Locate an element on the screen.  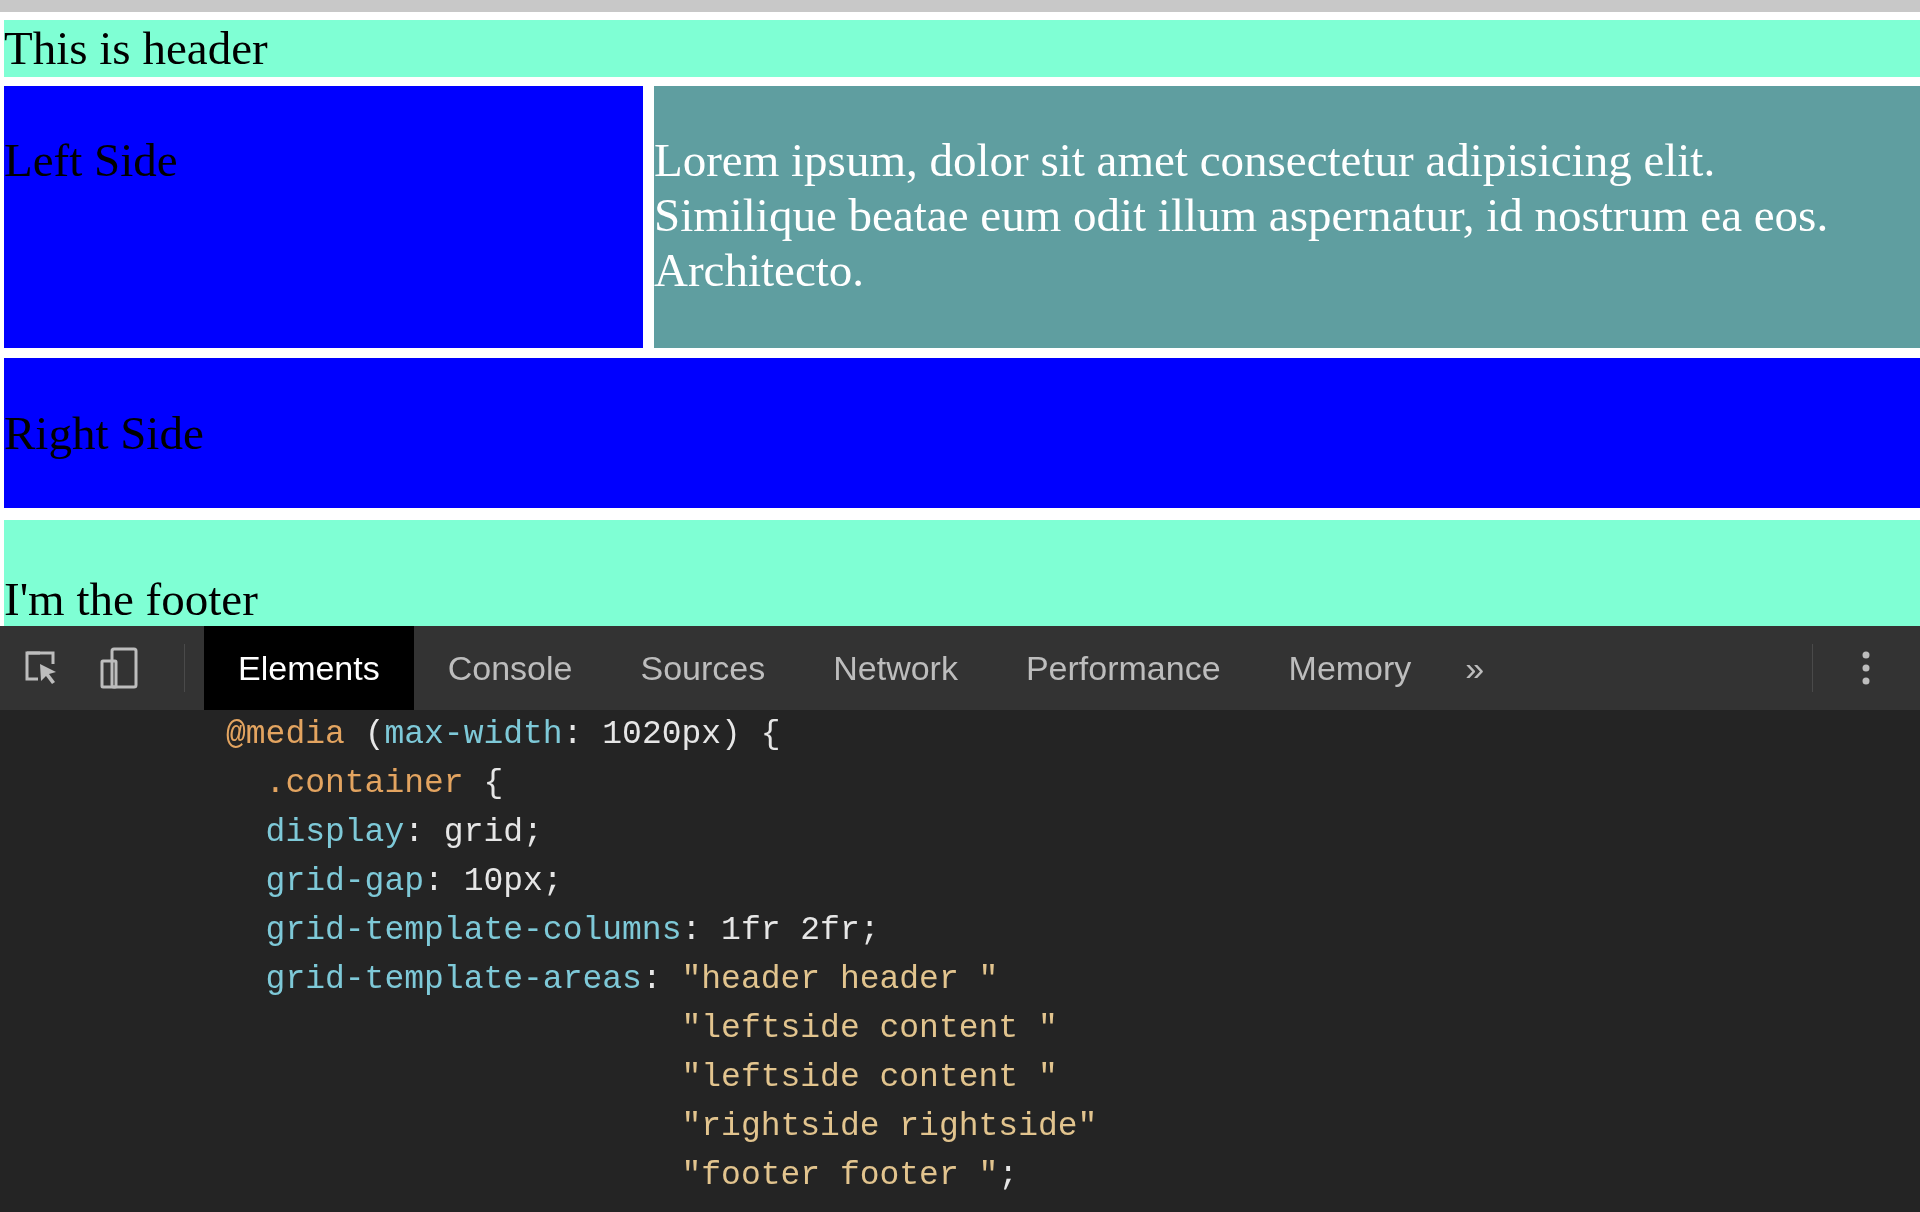
devtools-tab: Console is located at coordinates (510, 668).